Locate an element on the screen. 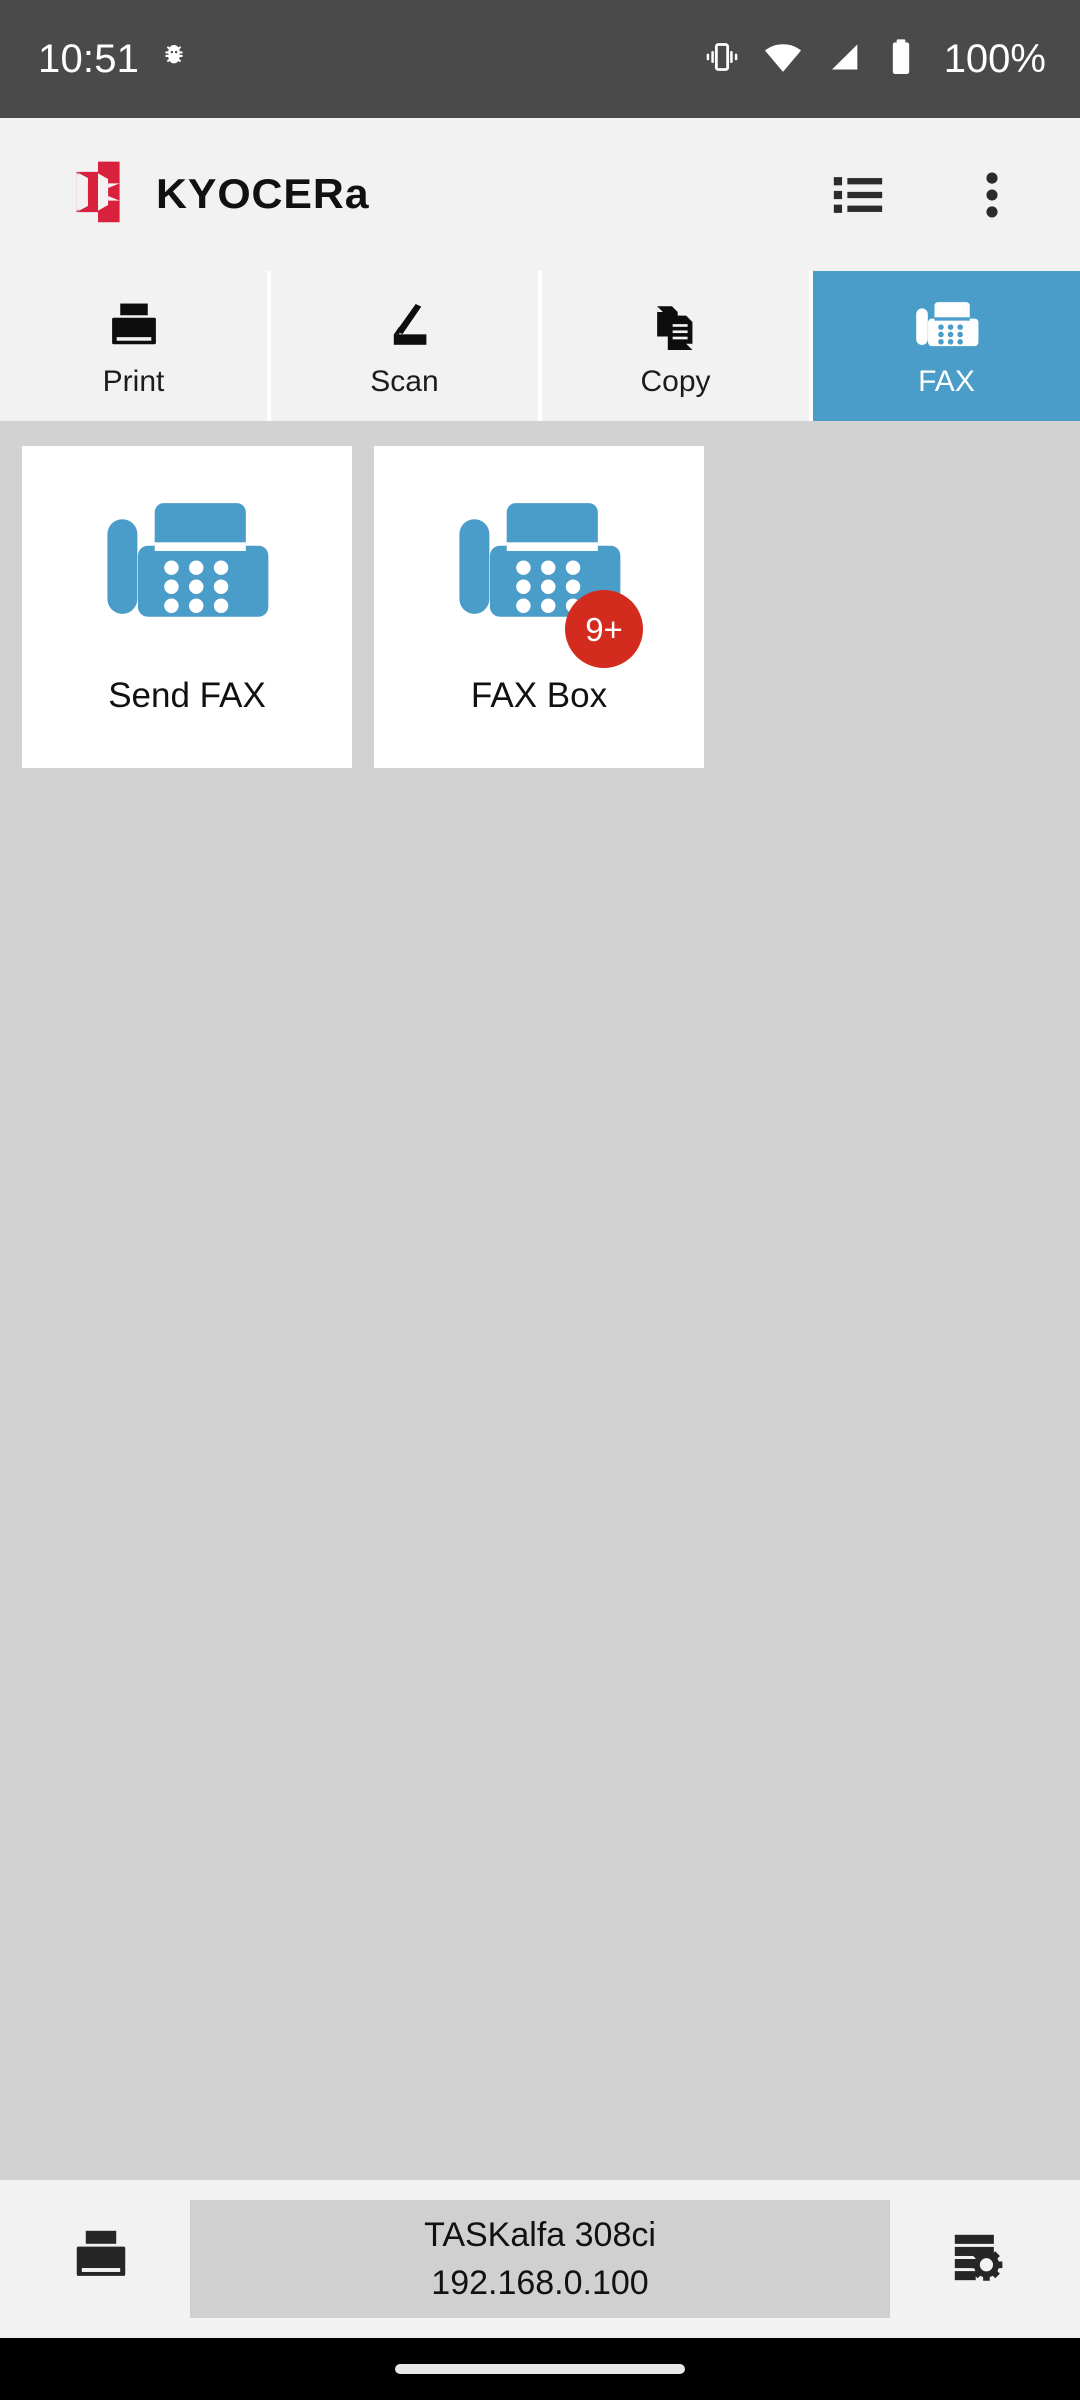  battery-icon is located at coordinates (901, 59).